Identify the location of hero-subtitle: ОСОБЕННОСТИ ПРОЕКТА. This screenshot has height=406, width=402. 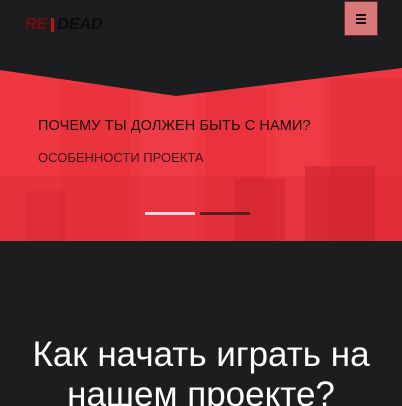
(121, 157).